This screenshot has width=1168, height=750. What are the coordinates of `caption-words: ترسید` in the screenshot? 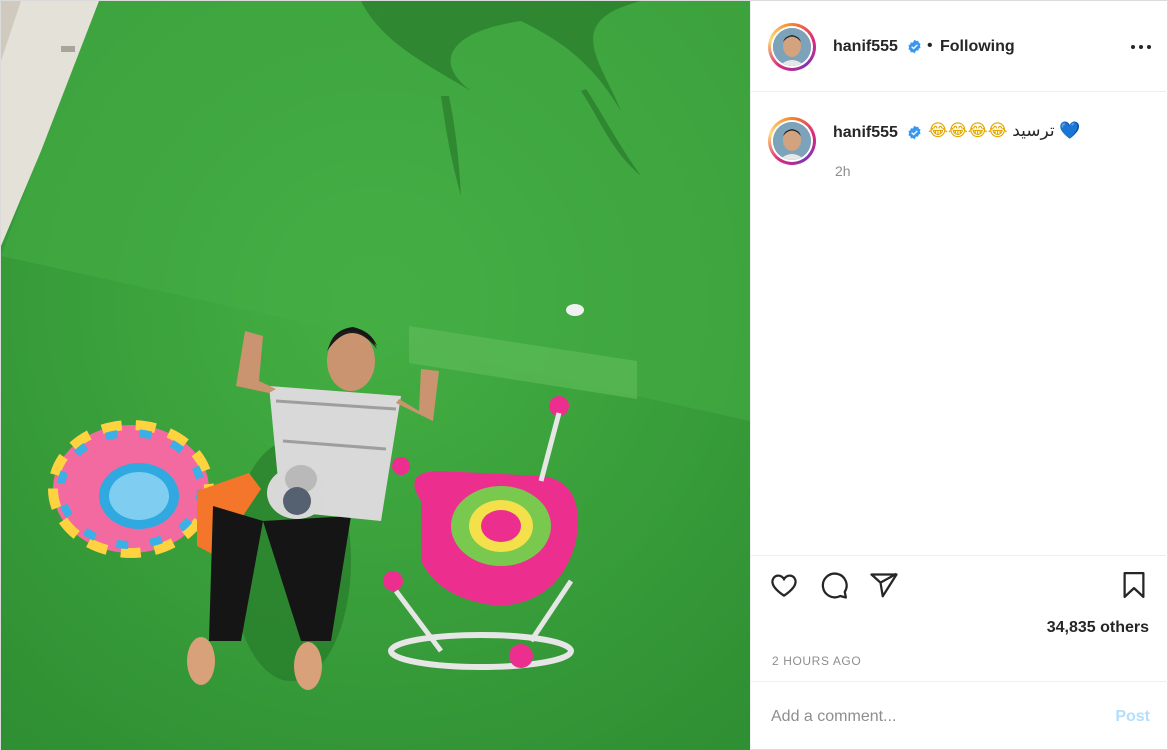 It's located at (1033, 130).